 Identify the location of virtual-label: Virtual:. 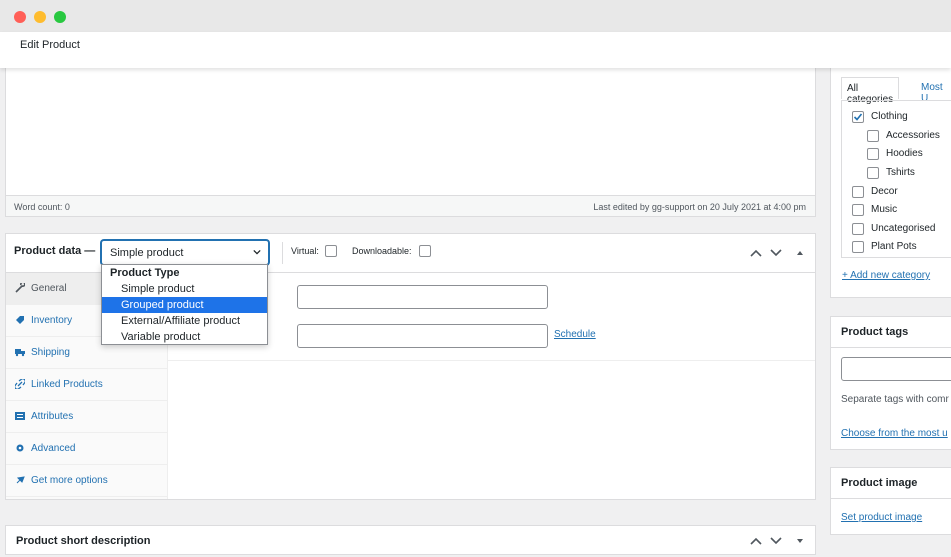
(305, 251).